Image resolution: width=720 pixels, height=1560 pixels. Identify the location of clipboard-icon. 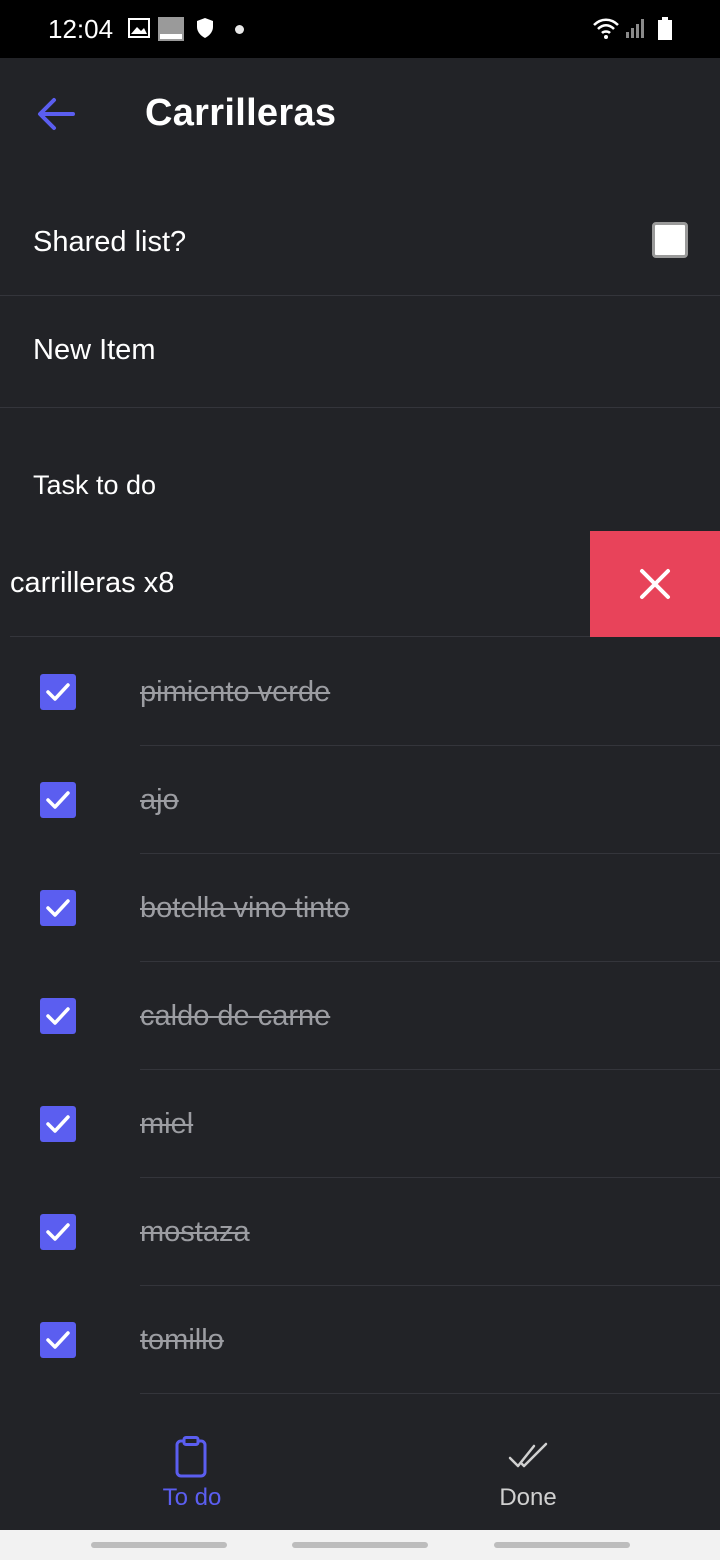
(191, 1457).